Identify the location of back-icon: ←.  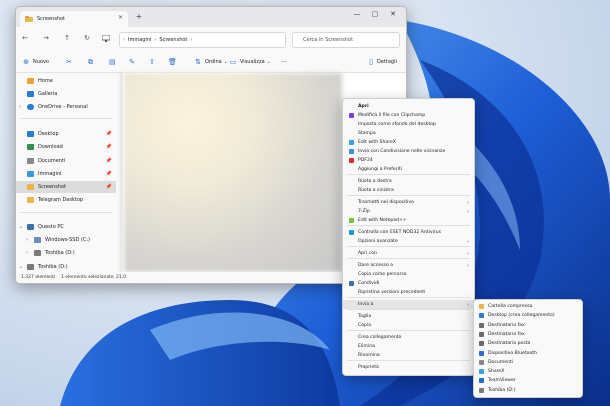
(25, 38).